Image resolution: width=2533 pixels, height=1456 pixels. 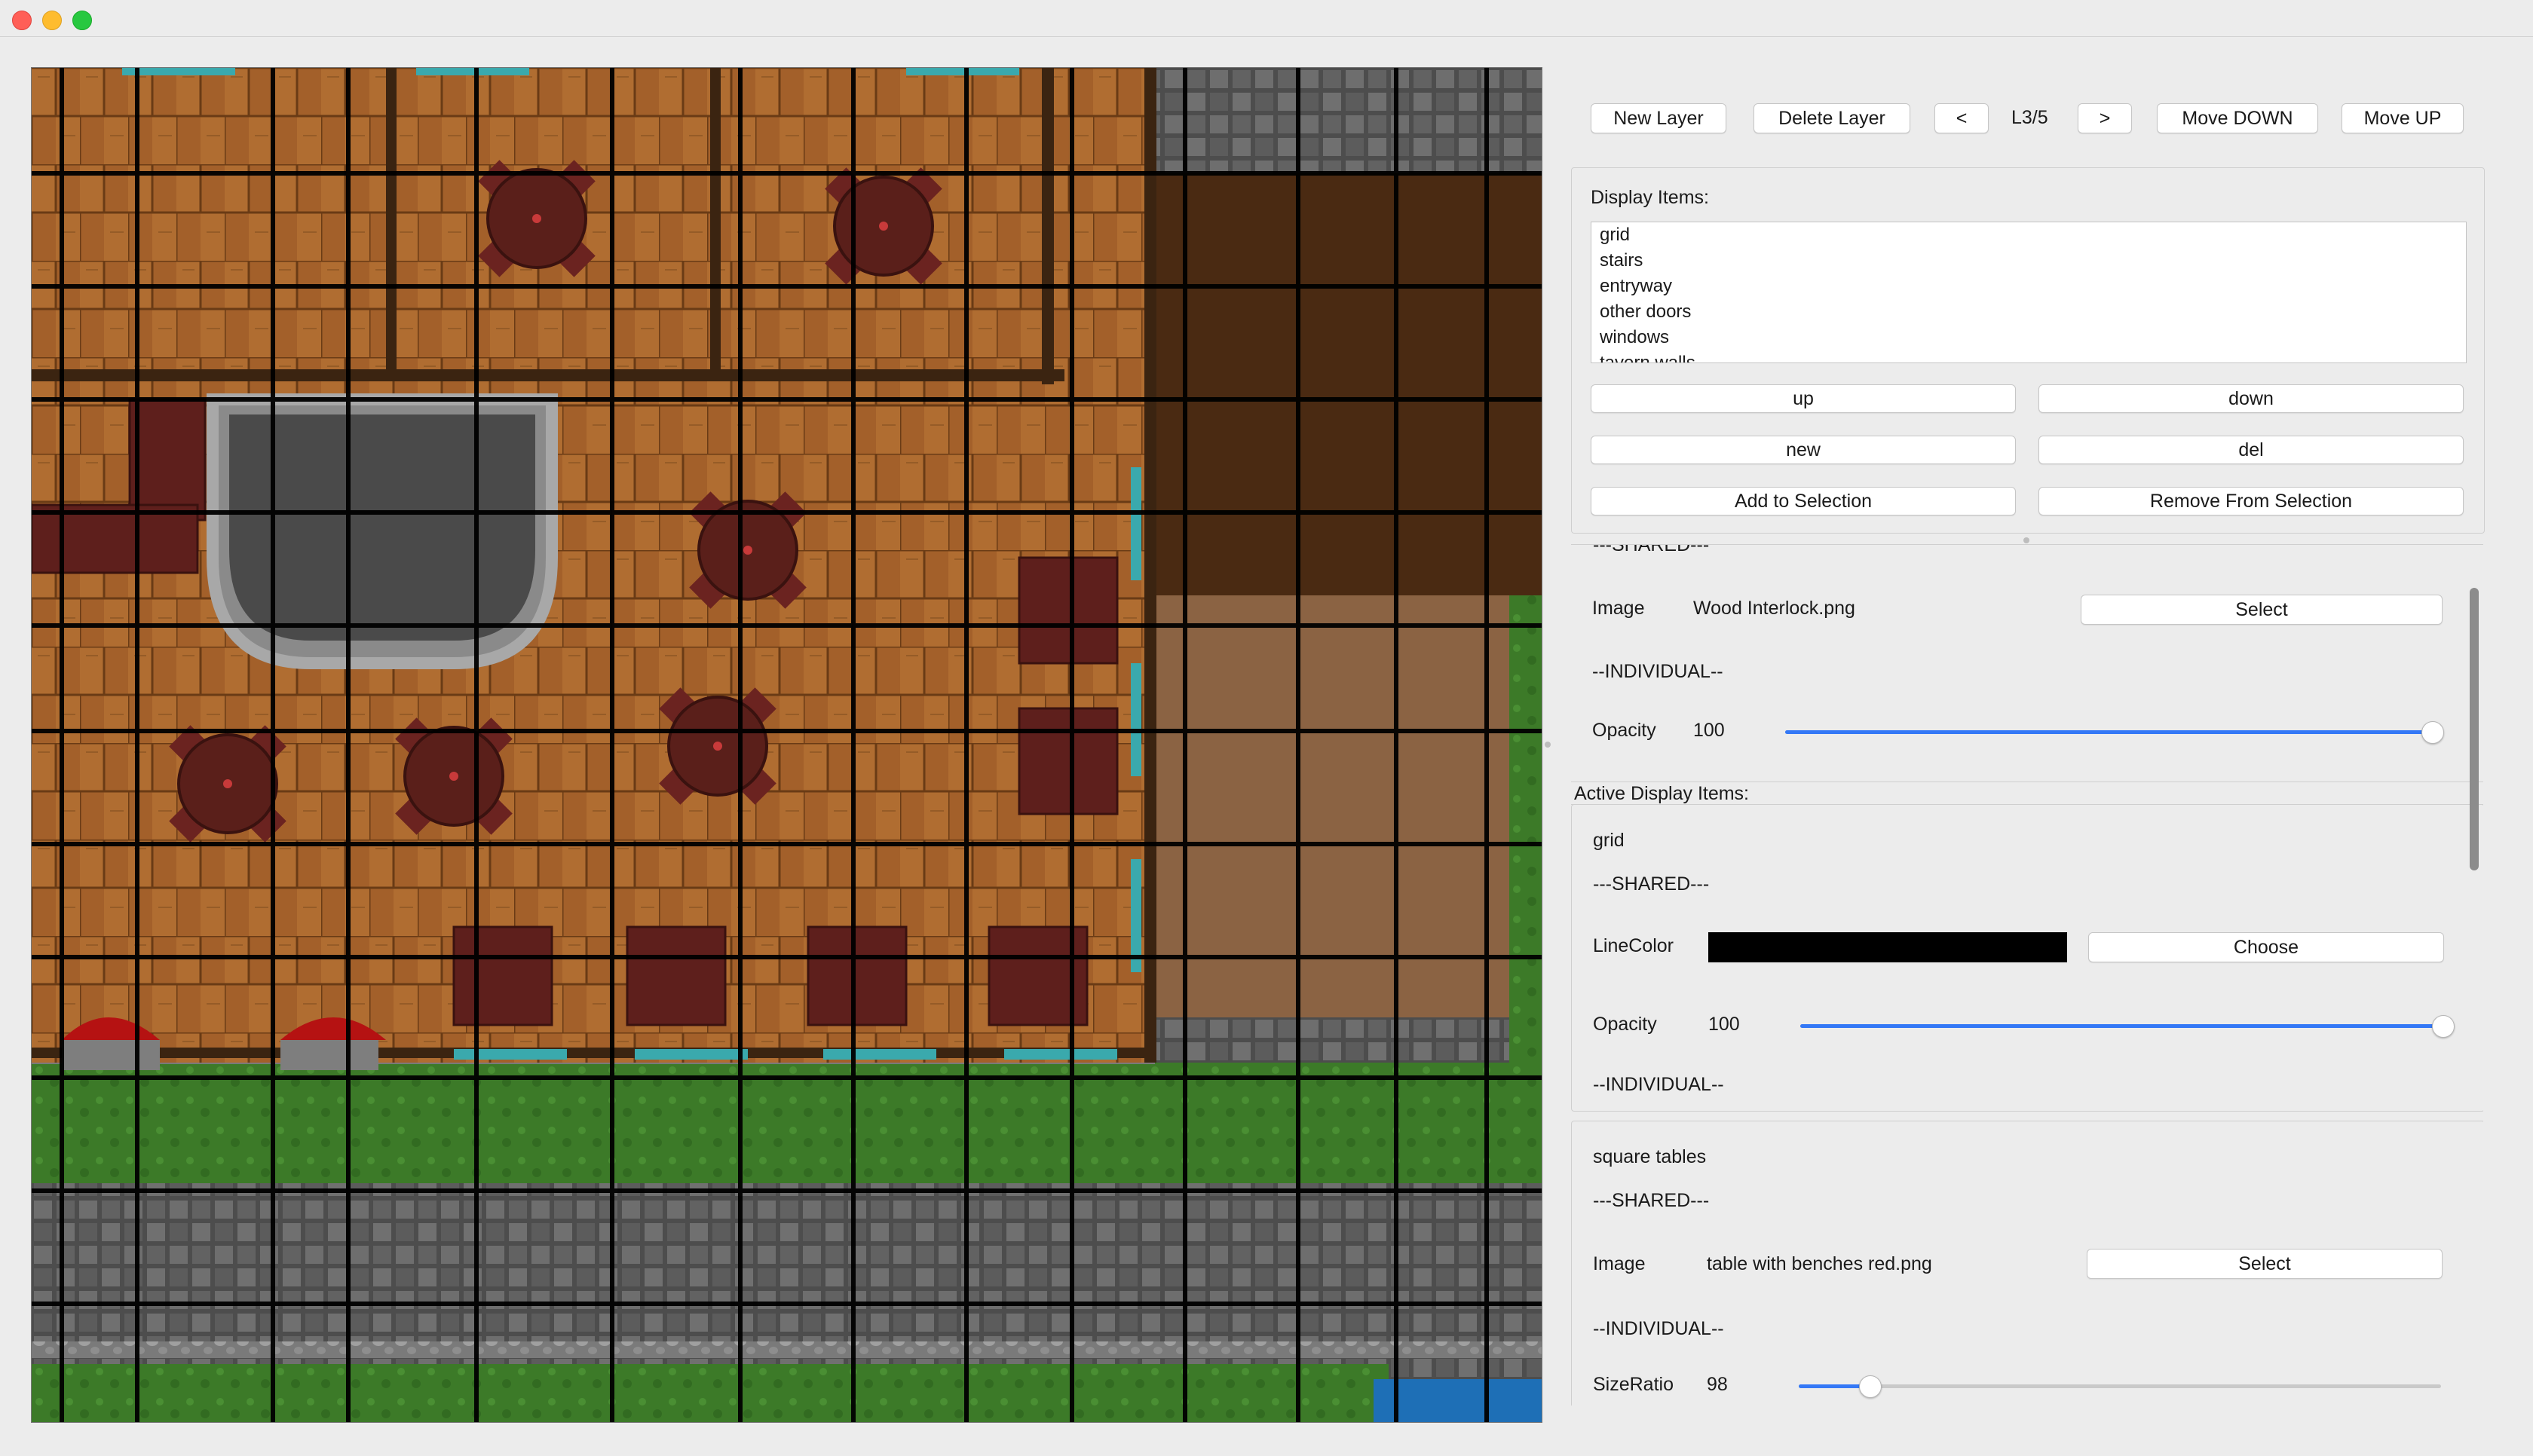 What do you see at coordinates (1774, 608) in the screenshot?
I see `layer-image-value: Wood Interlock.png` at bounding box center [1774, 608].